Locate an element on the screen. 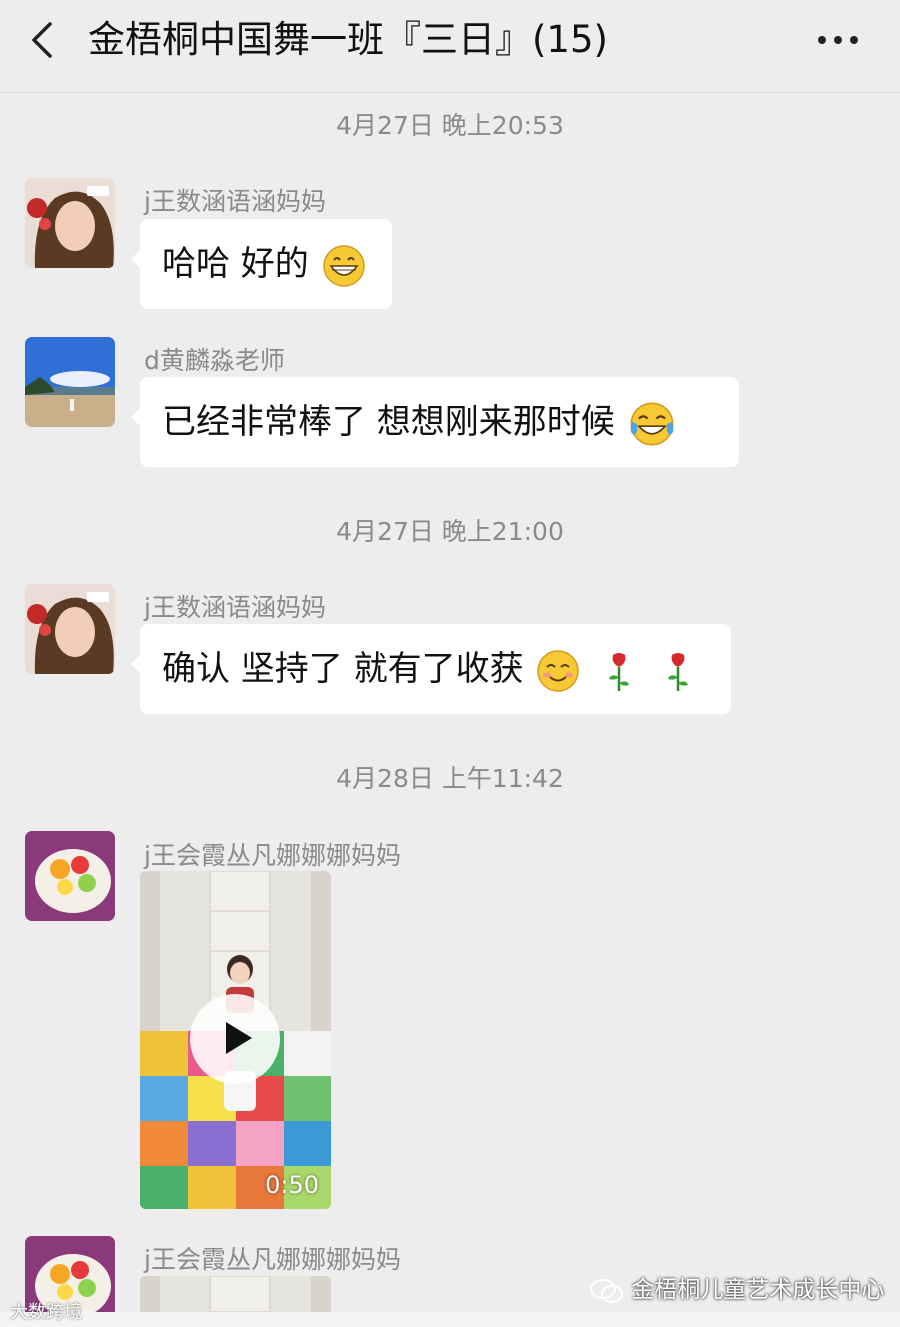  message-text: 确认 坚持了 就有了收获 is located at coordinates (343, 669).